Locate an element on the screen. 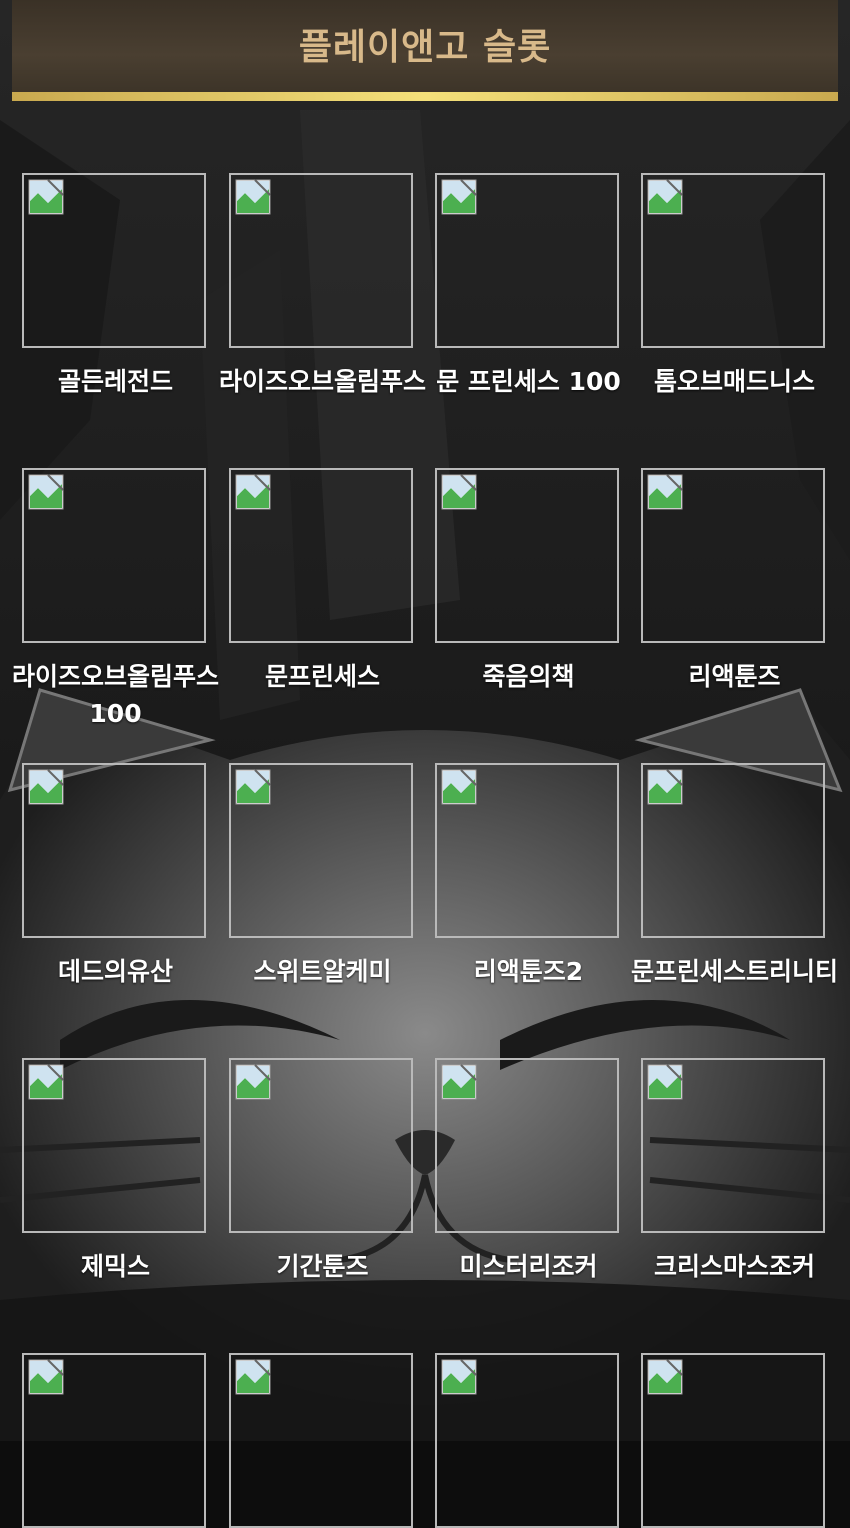  game-name: 제믹스 is located at coordinates (115, 1266).